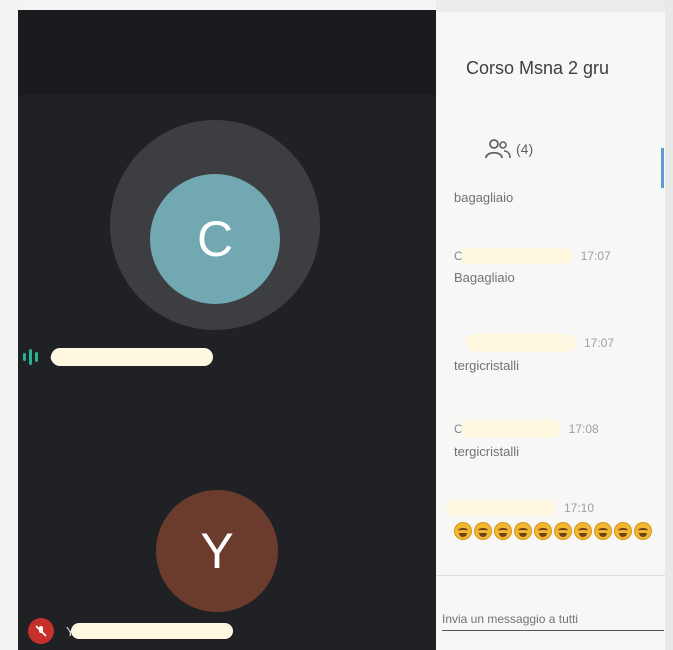 The image size is (673, 650). I want to click on video-top-bar, so click(227, 52).